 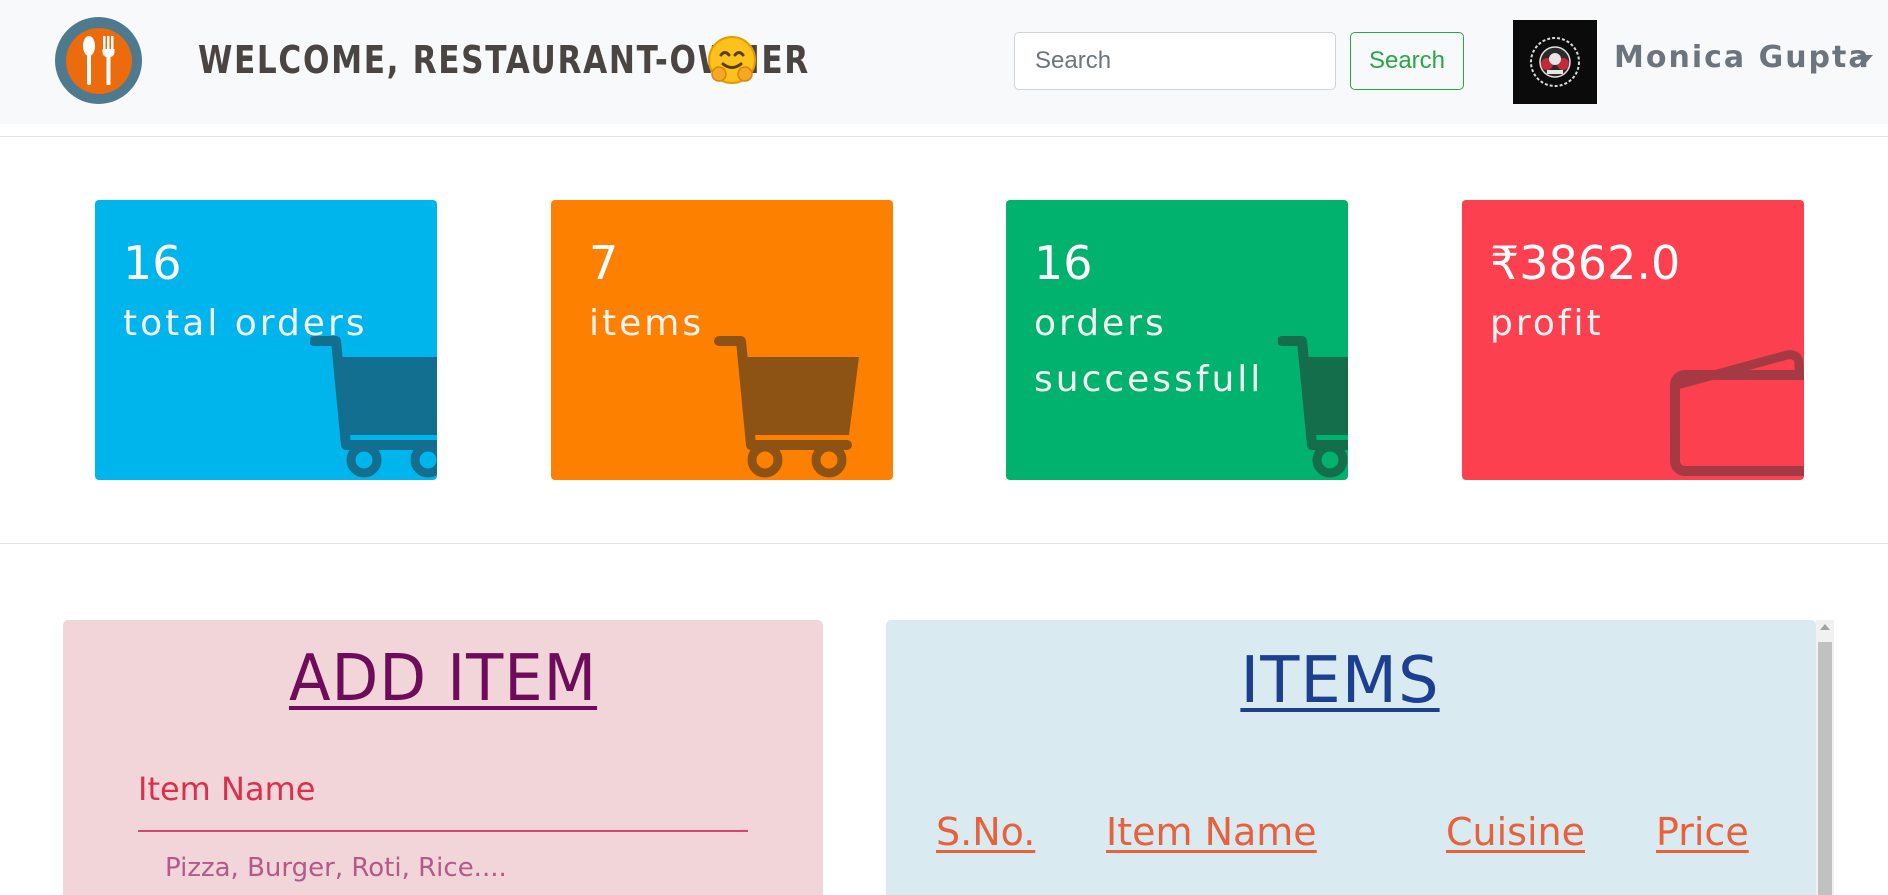 I want to click on item-name-label: Item Name, so click(x=227, y=789).